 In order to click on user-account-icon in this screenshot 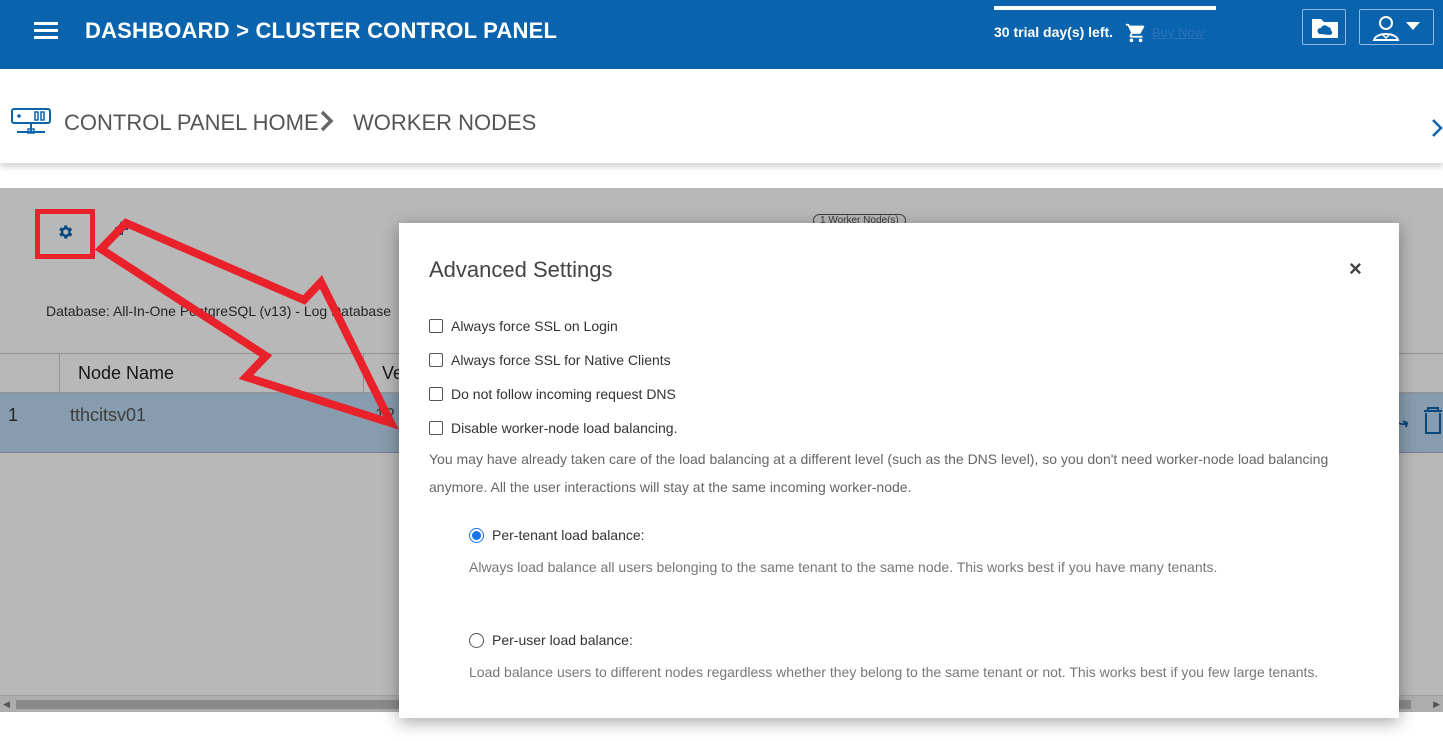, I will do `click(1396, 28)`.